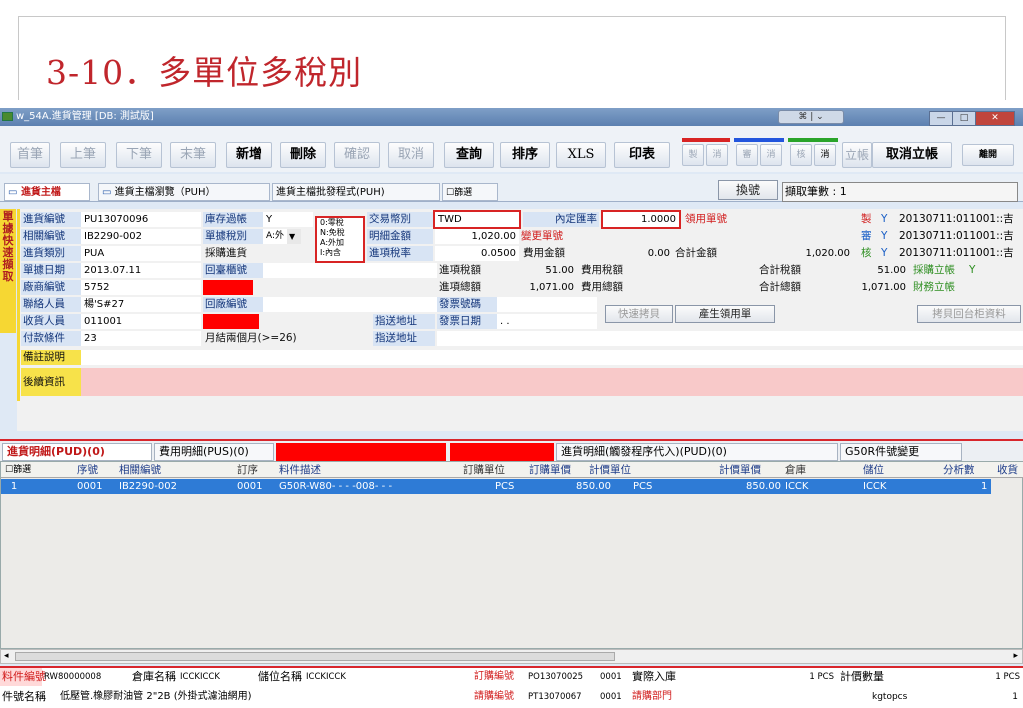  Describe the element at coordinates (857, 155) in the screenshot. I see `post-button: 立帳` at that location.